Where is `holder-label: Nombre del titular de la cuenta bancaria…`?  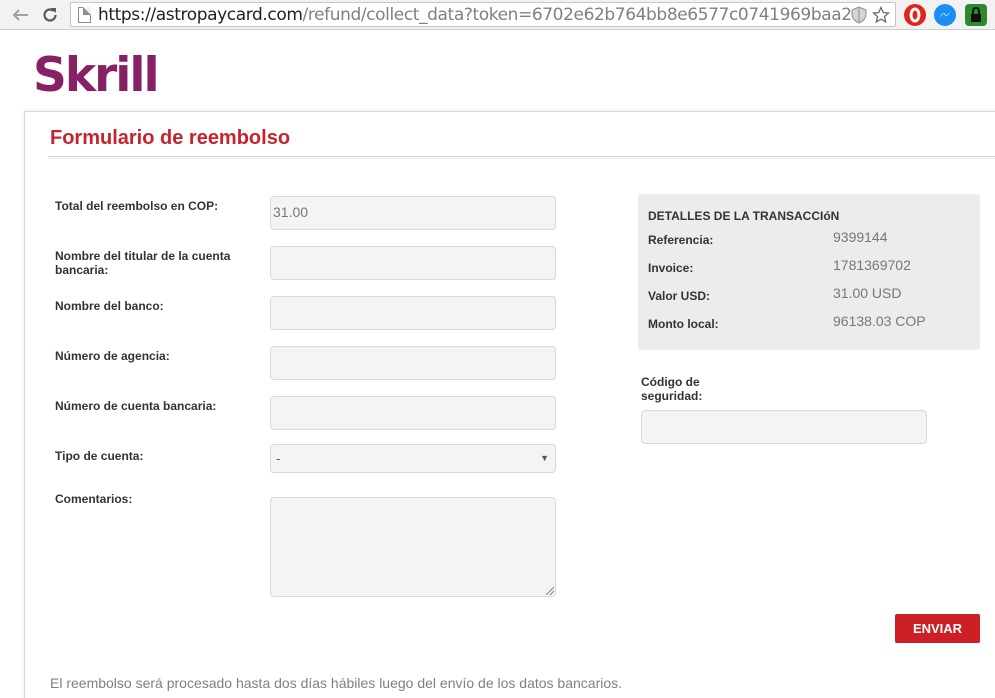 holder-label: Nombre del titular de la cuenta bancaria… is located at coordinates (142, 263).